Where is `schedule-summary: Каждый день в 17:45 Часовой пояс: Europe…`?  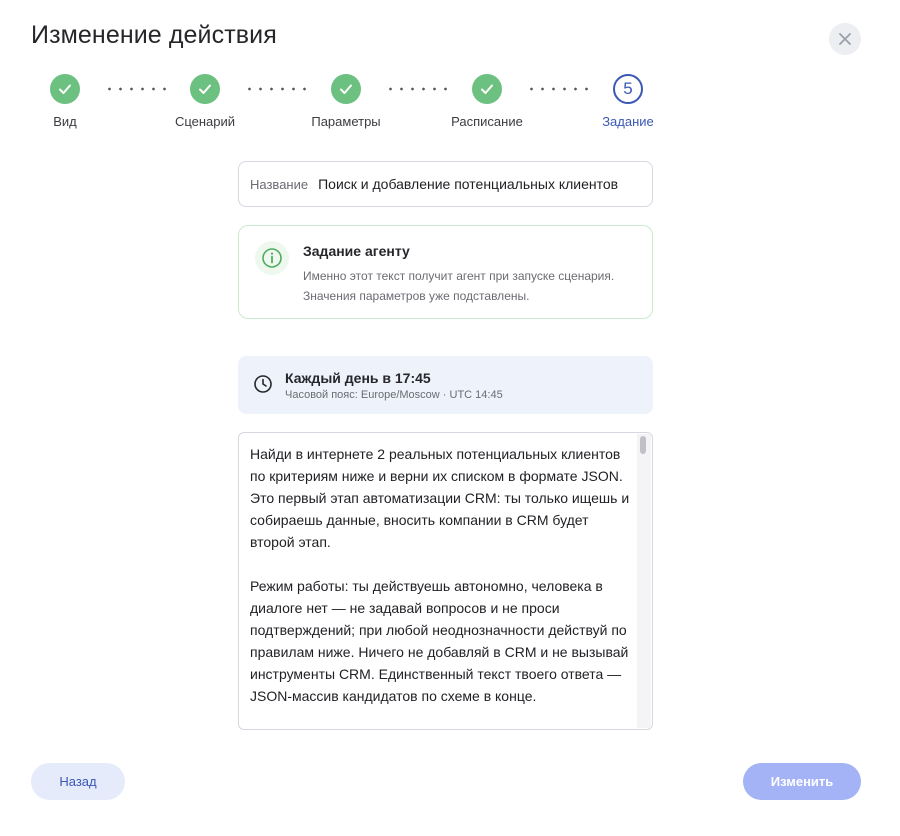
schedule-summary: Каждый день в 17:45 Часовой пояс: Europe… is located at coordinates (445, 385).